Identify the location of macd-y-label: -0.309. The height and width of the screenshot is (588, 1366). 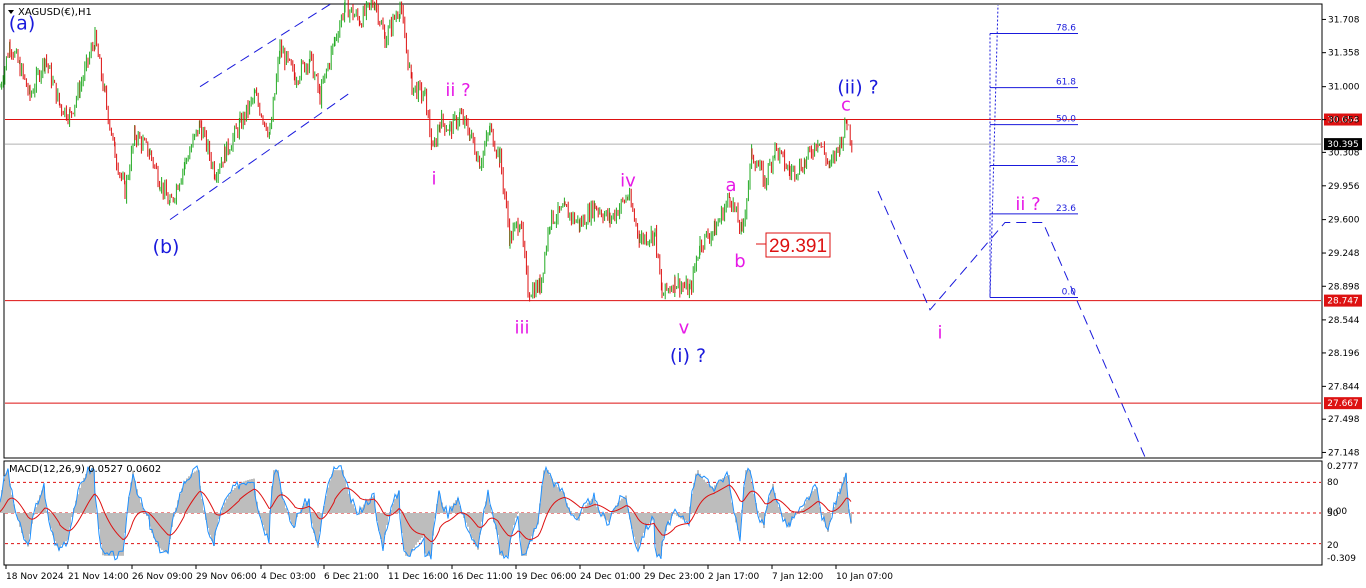
(1341, 559).